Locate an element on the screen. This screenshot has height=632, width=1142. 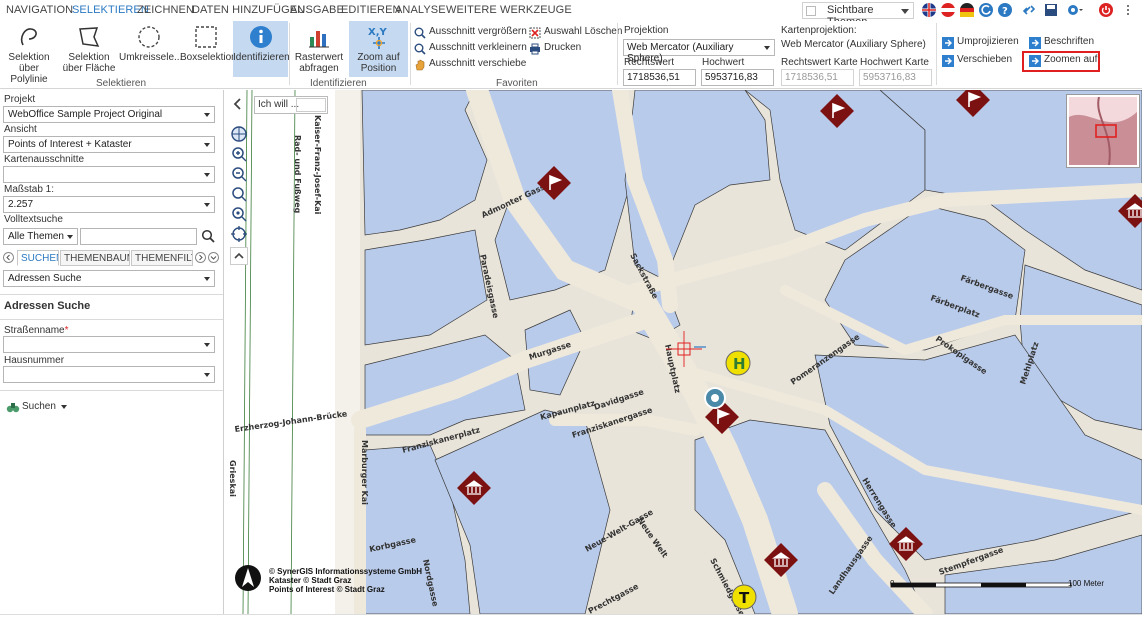
box-select-icon is located at coordinates (206, 37).